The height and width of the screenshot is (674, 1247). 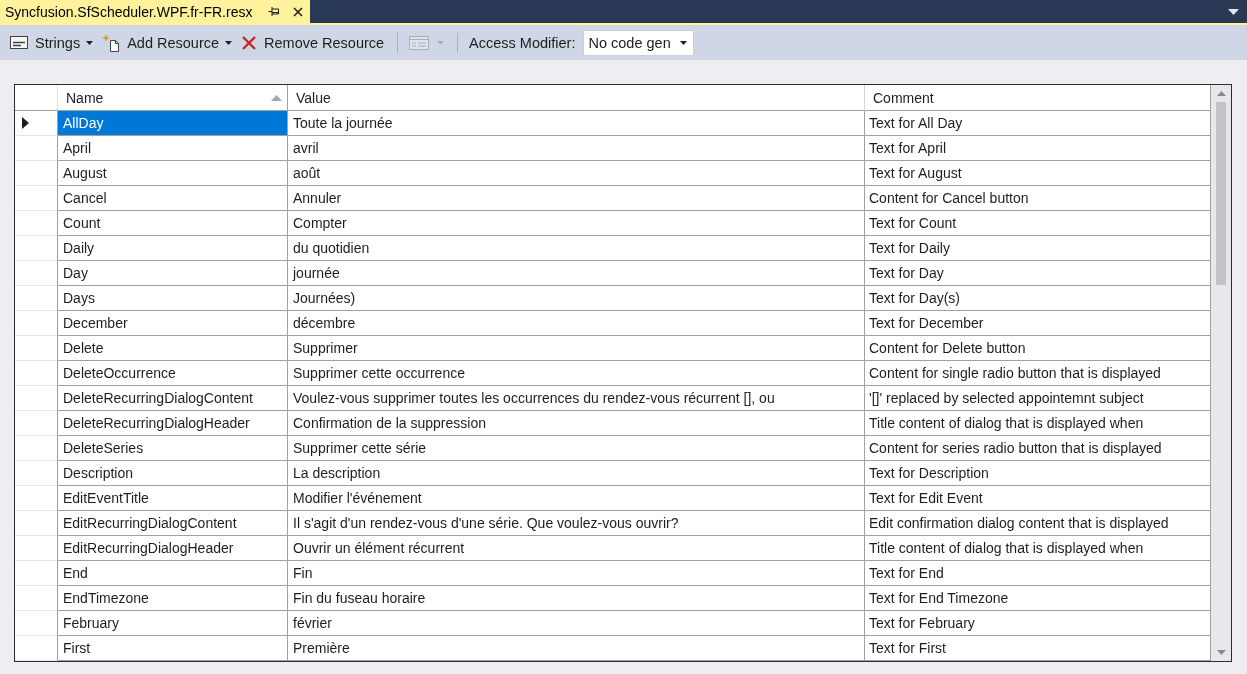 What do you see at coordinates (173, 98) in the screenshot?
I see `column-header: Name` at bounding box center [173, 98].